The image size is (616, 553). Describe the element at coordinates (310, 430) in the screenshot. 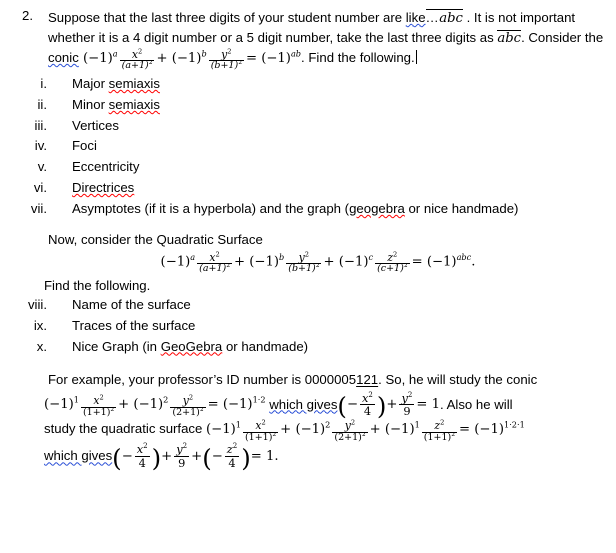

I see `ex-surf-t2-base: (−1)` at that location.